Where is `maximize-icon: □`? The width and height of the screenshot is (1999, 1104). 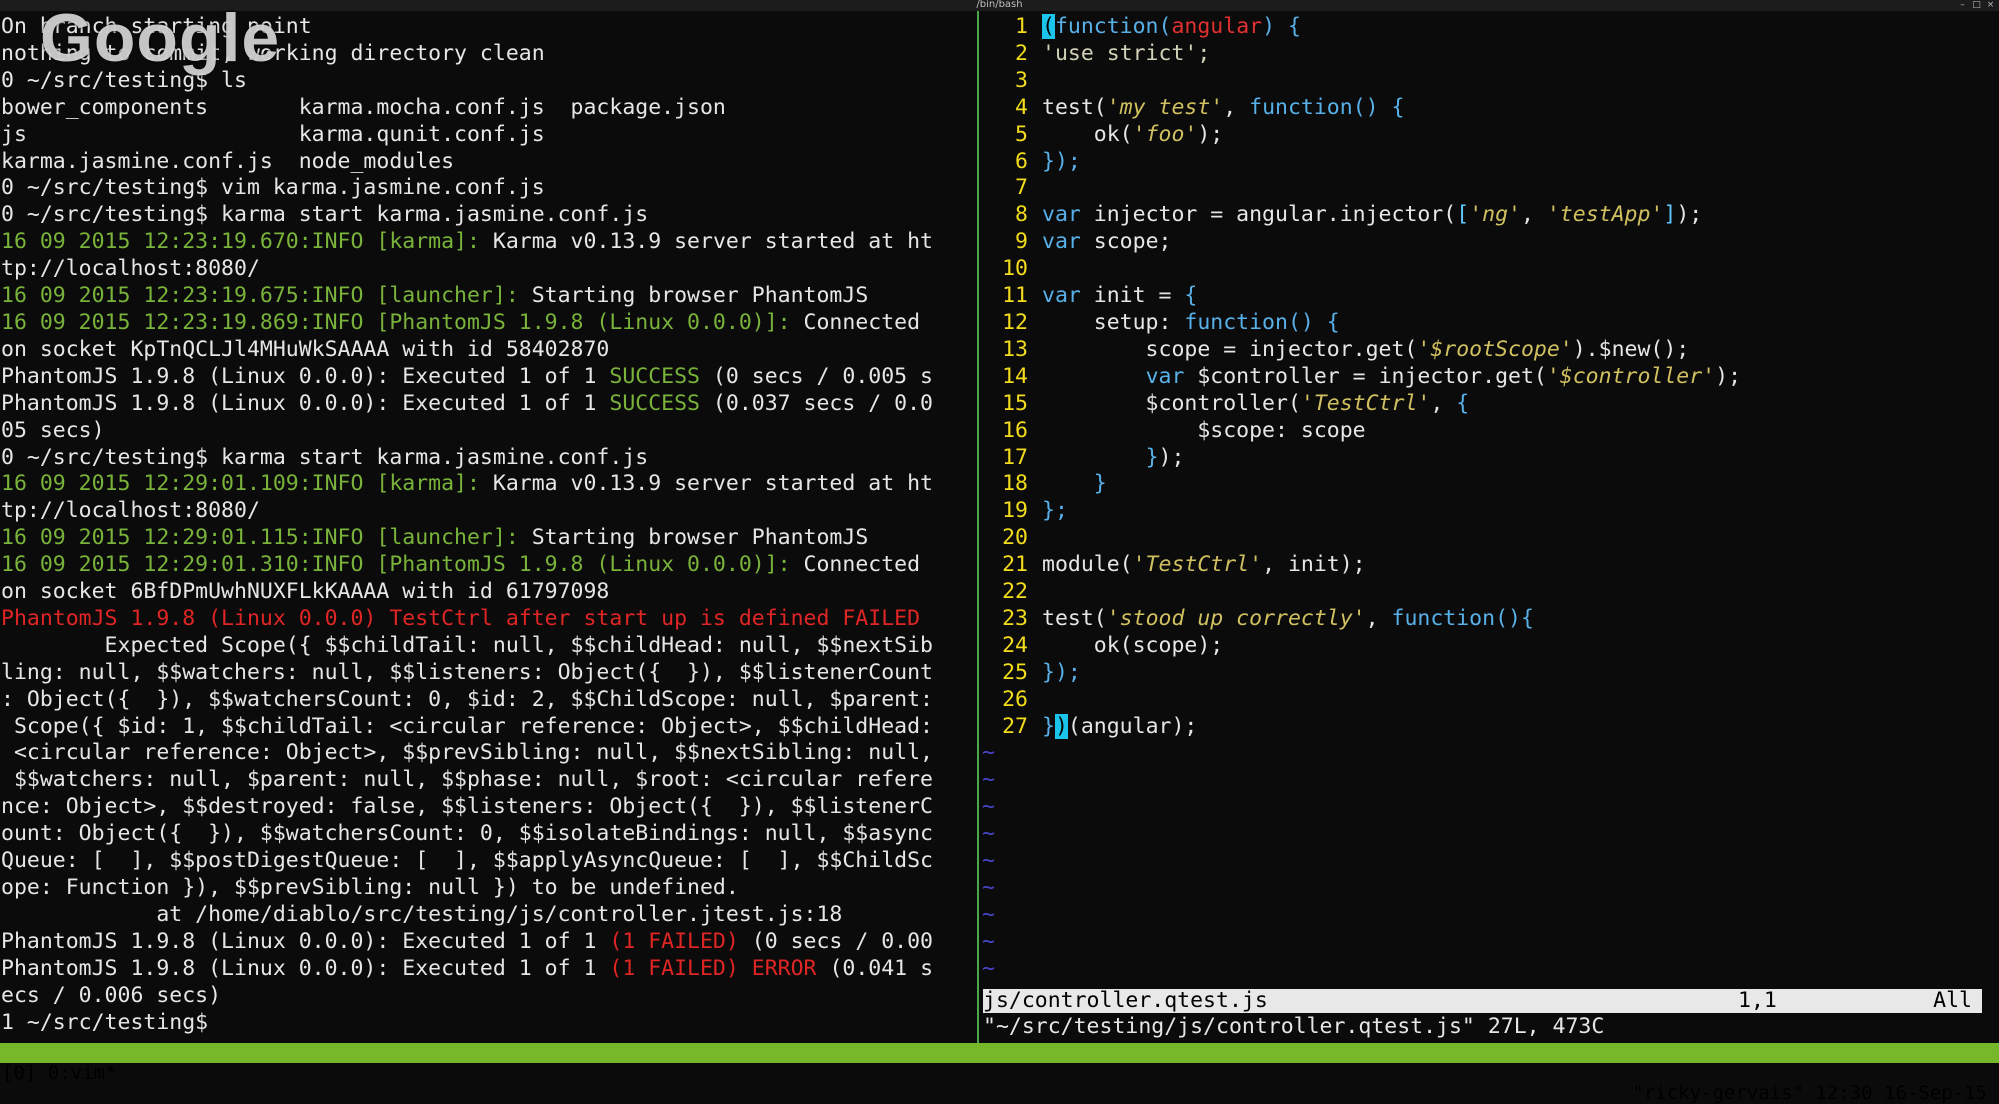 maximize-icon: □ is located at coordinates (1976, 5).